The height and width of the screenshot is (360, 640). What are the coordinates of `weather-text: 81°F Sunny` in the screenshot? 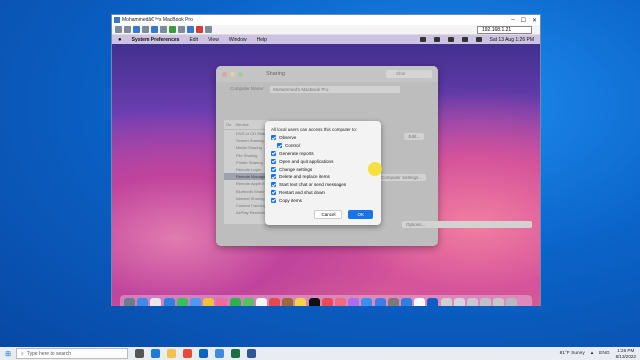 It's located at (572, 353).